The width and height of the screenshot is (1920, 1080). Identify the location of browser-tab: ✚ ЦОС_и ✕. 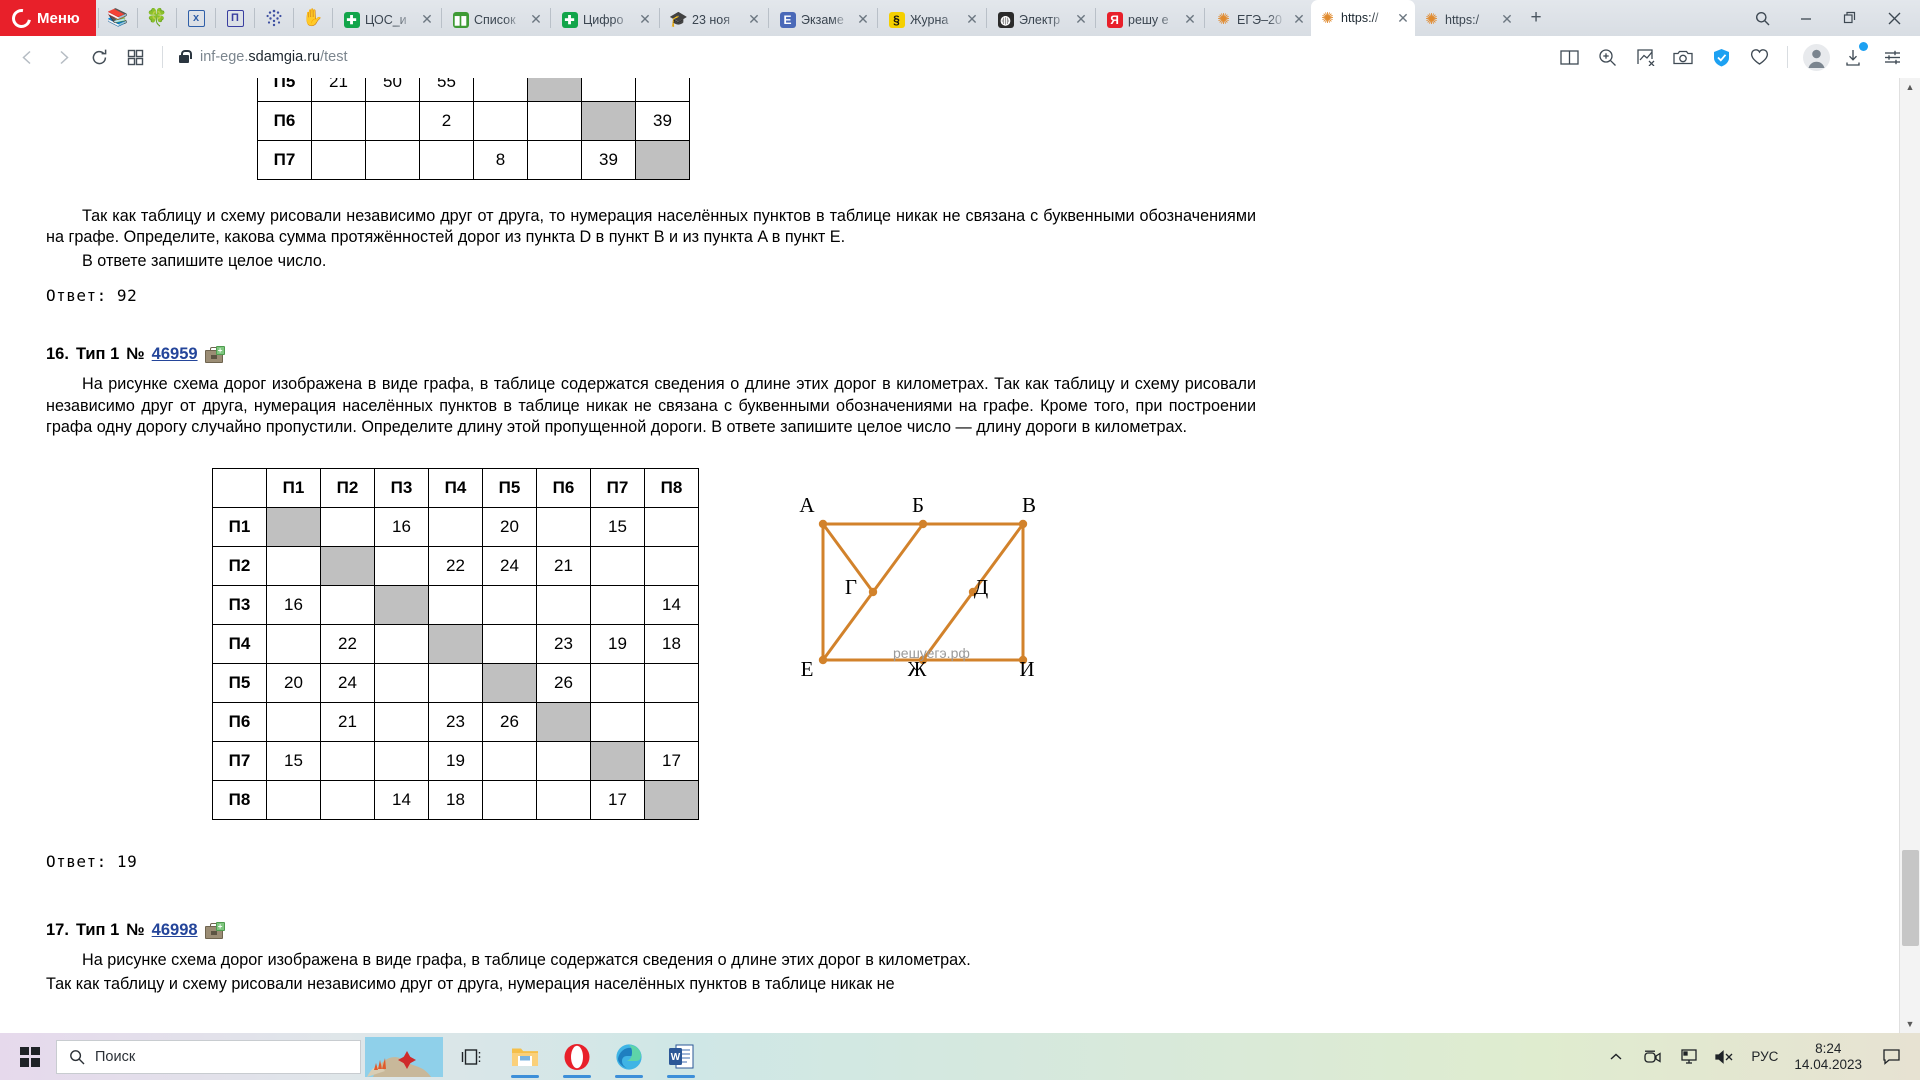
(387, 19).